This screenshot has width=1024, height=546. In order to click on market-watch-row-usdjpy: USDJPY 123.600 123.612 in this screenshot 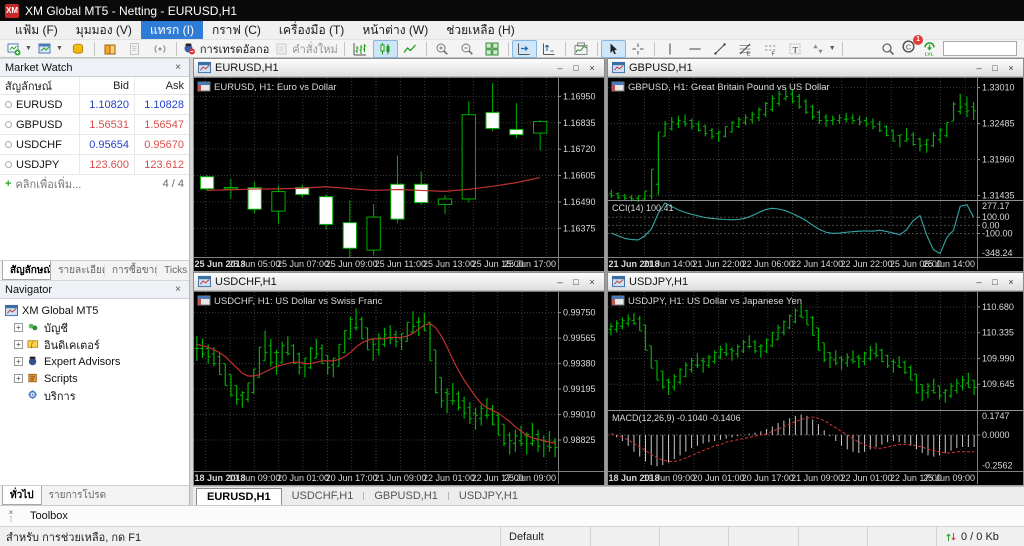, I will do `click(94, 165)`.